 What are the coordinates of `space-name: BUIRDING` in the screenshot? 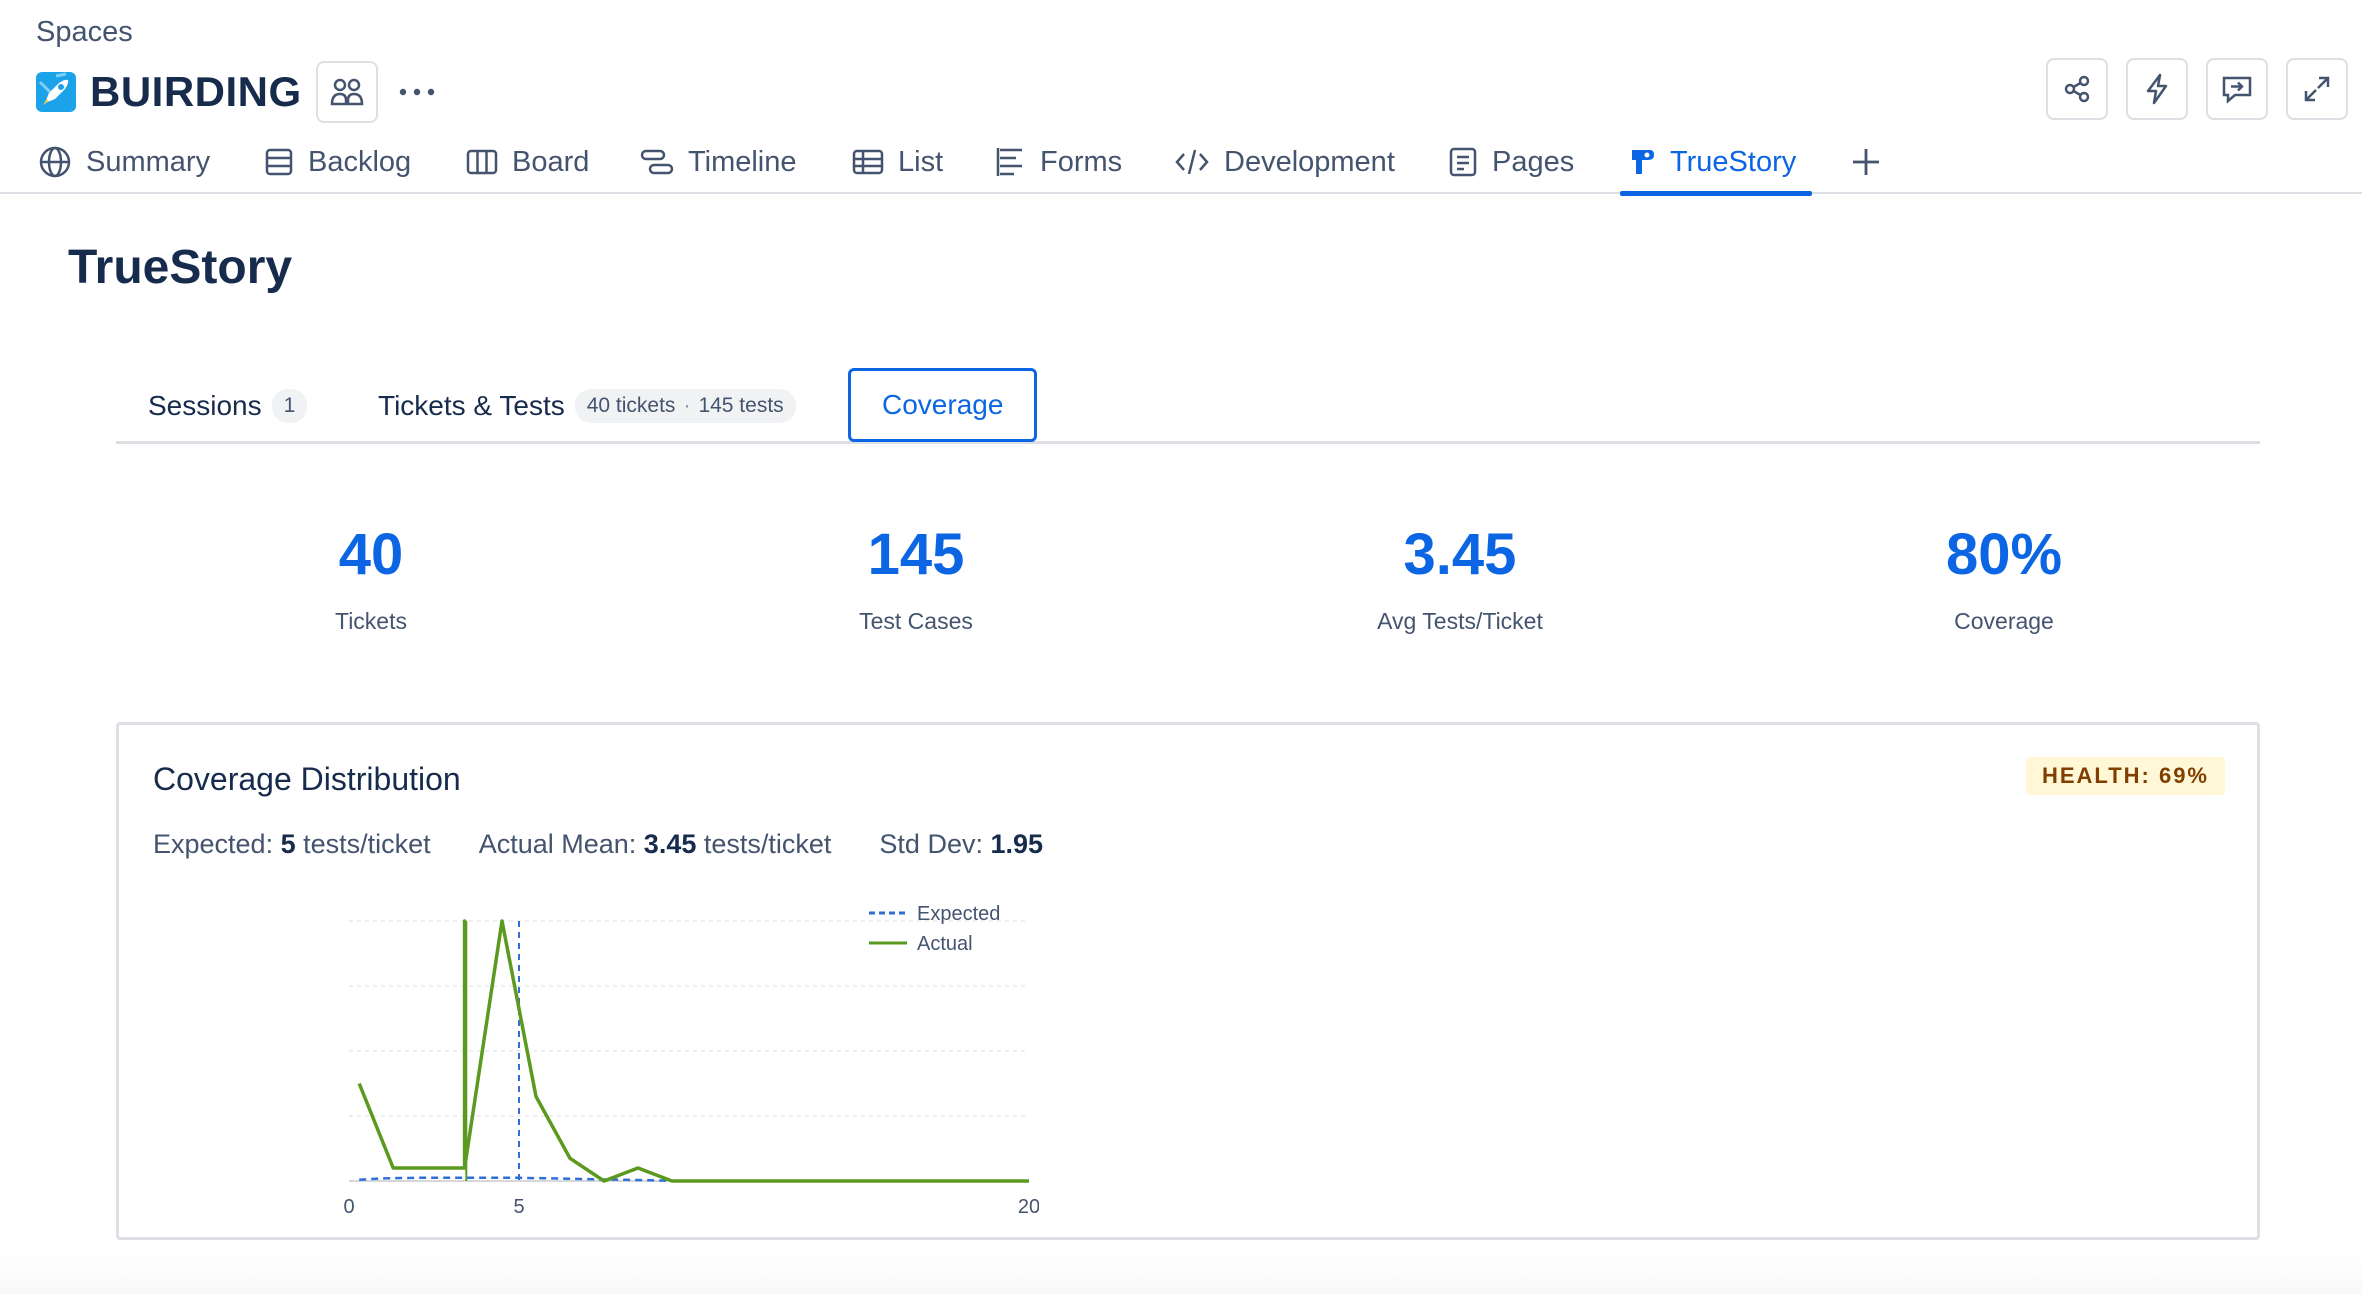 It's located at (196, 92).